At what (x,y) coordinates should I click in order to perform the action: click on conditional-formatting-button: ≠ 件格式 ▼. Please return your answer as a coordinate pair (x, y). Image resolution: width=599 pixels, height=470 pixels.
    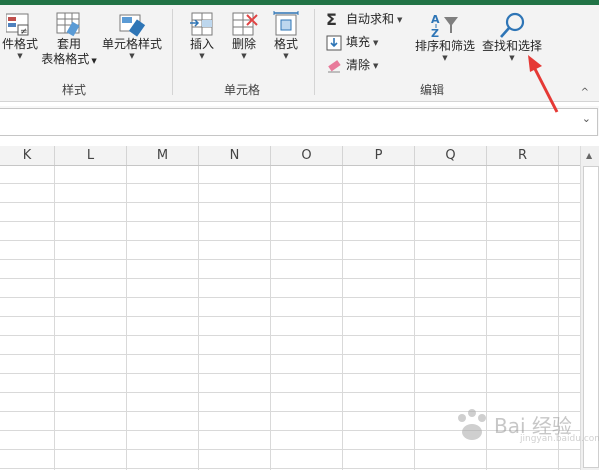
    Looking at the image, I should click on (20, 36).